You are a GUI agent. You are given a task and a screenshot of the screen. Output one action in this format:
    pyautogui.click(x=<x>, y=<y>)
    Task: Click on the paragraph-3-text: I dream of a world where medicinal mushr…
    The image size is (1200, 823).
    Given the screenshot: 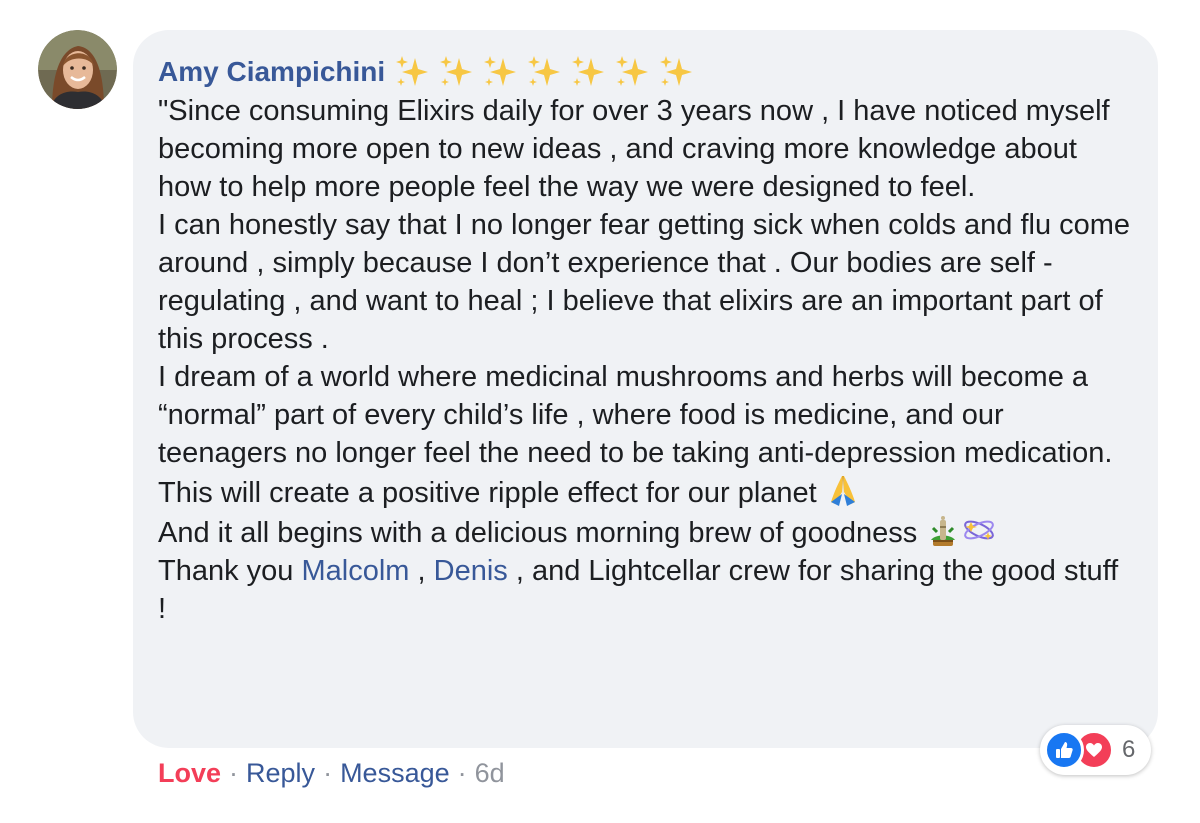 What is the action you would take?
    pyautogui.click(x=635, y=435)
    